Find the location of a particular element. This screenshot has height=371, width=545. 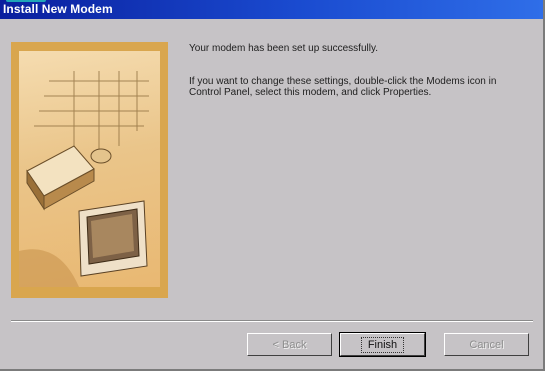

title-bar: Install New Modem is located at coordinates (271, 9).